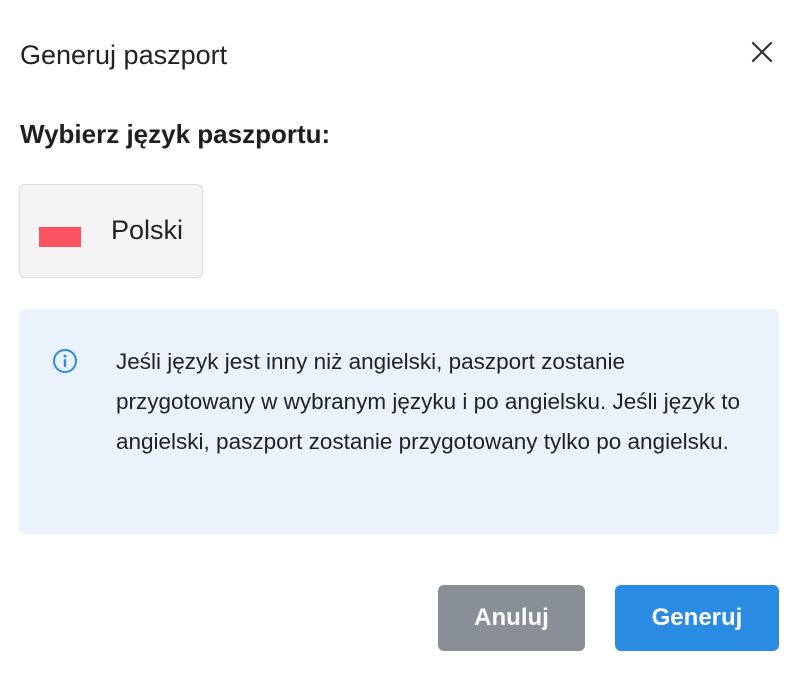  What do you see at coordinates (147, 230) in the screenshot?
I see `language-option-label: Polski` at bounding box center [147, 230].